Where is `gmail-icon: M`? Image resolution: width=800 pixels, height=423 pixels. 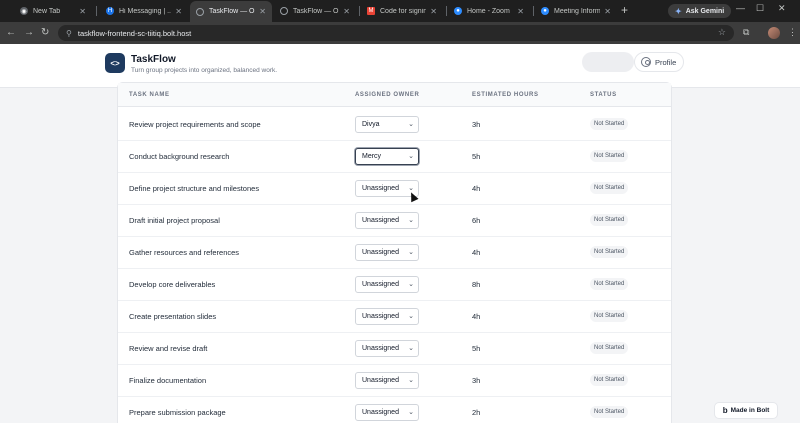 gmail-icon: M is located at coordinates (371, 11).